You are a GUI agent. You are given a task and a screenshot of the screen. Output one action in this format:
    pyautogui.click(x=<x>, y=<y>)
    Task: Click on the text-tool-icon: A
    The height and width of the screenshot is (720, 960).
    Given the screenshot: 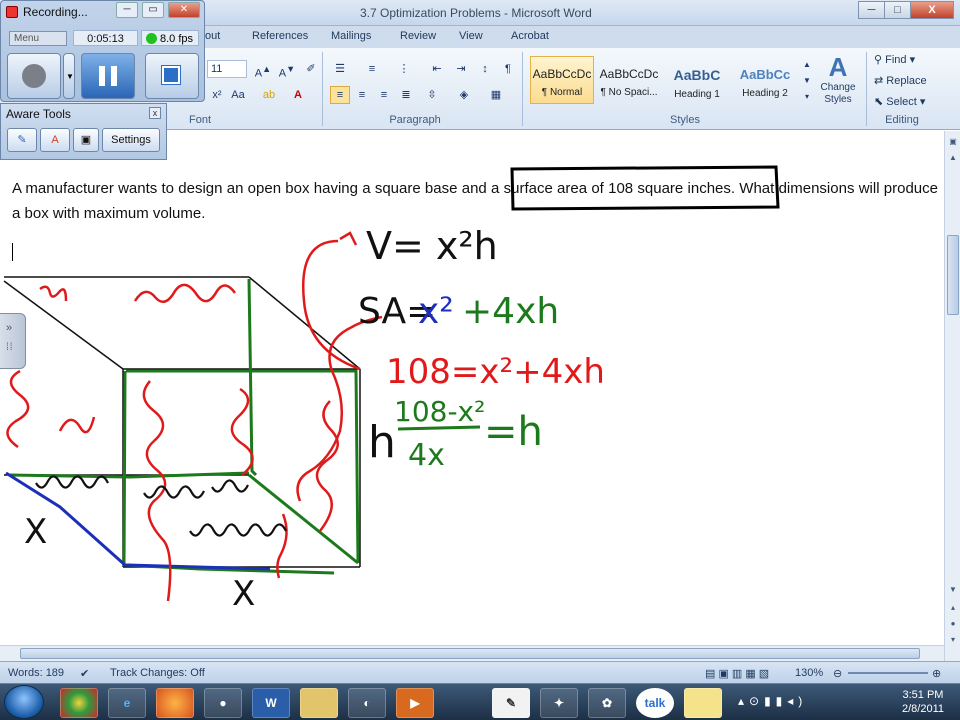 What is the action you would take?
    pyautogui.click(x=55, y=140)
    